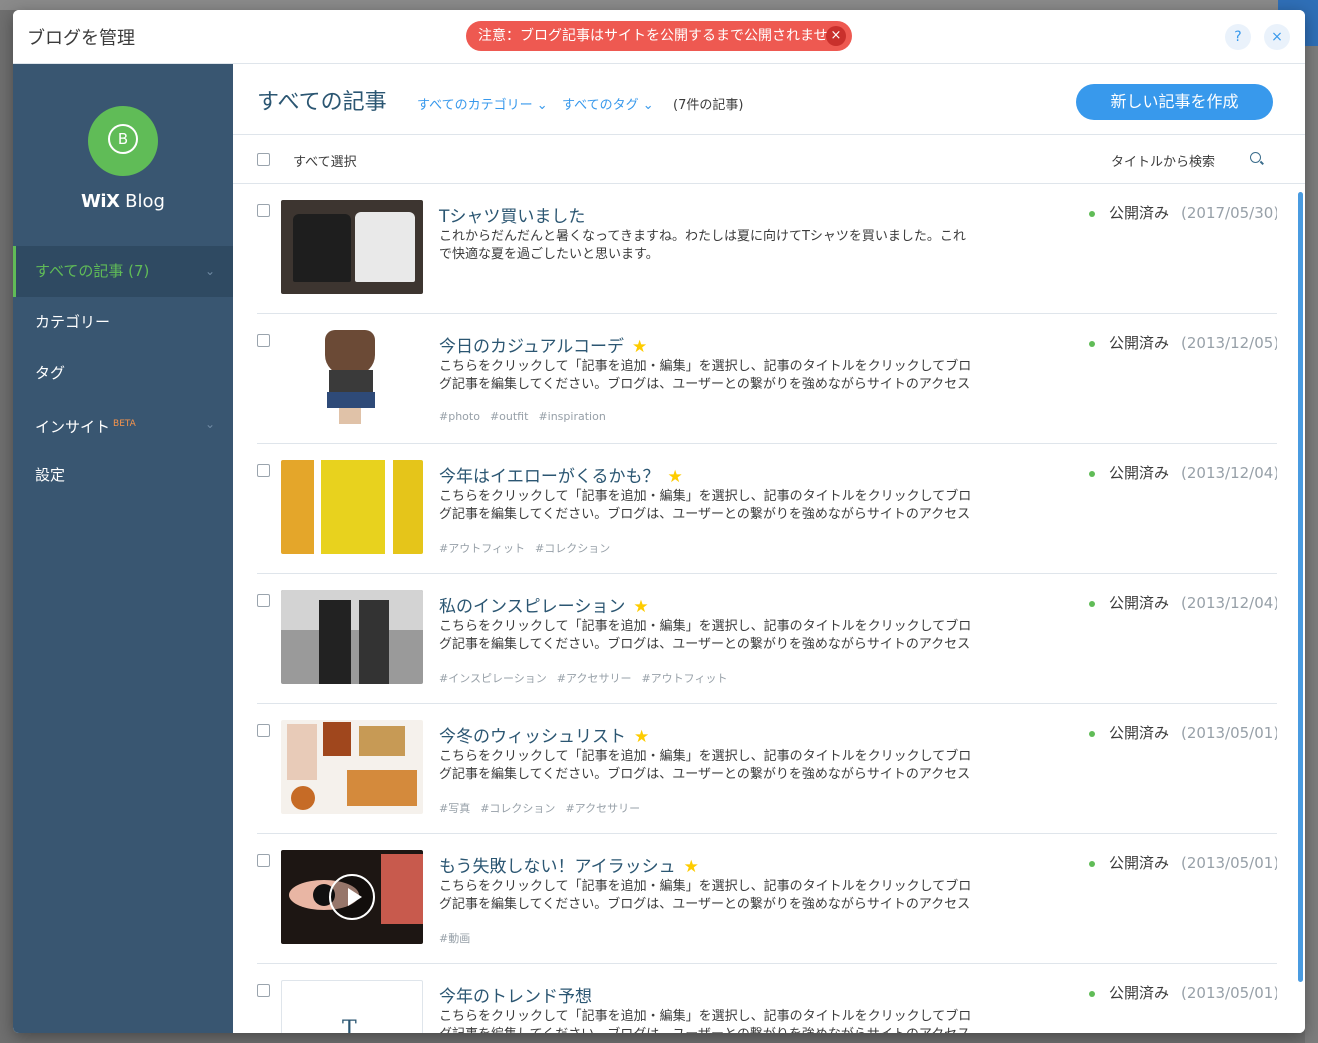 This screenshot has width=1318, height=1043. I want to click on select-all-checkbox, so click(263, 159).